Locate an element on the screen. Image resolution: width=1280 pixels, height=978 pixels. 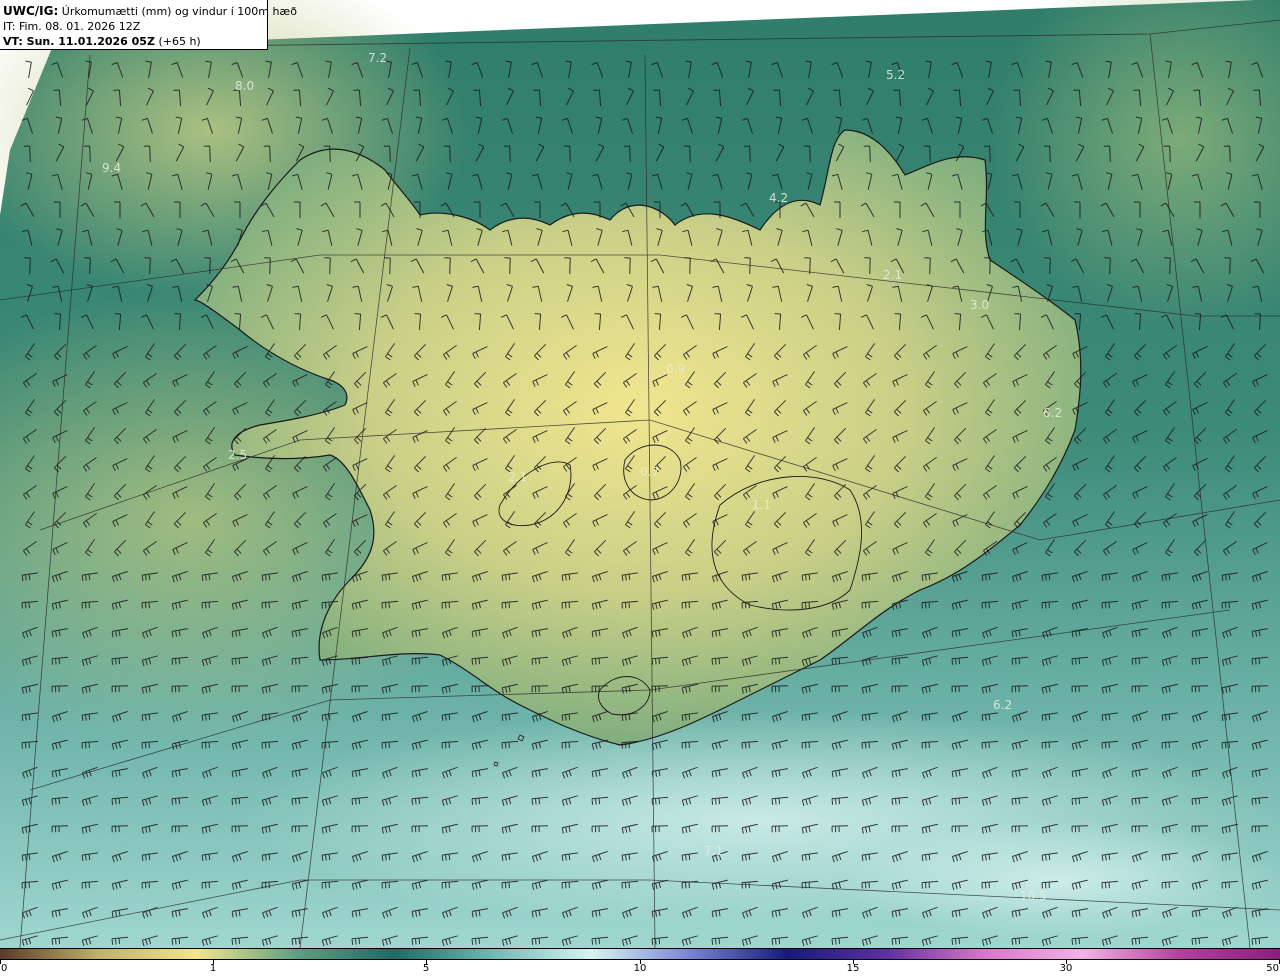
value-label: 4.2 is located at coordinates (778, 198).